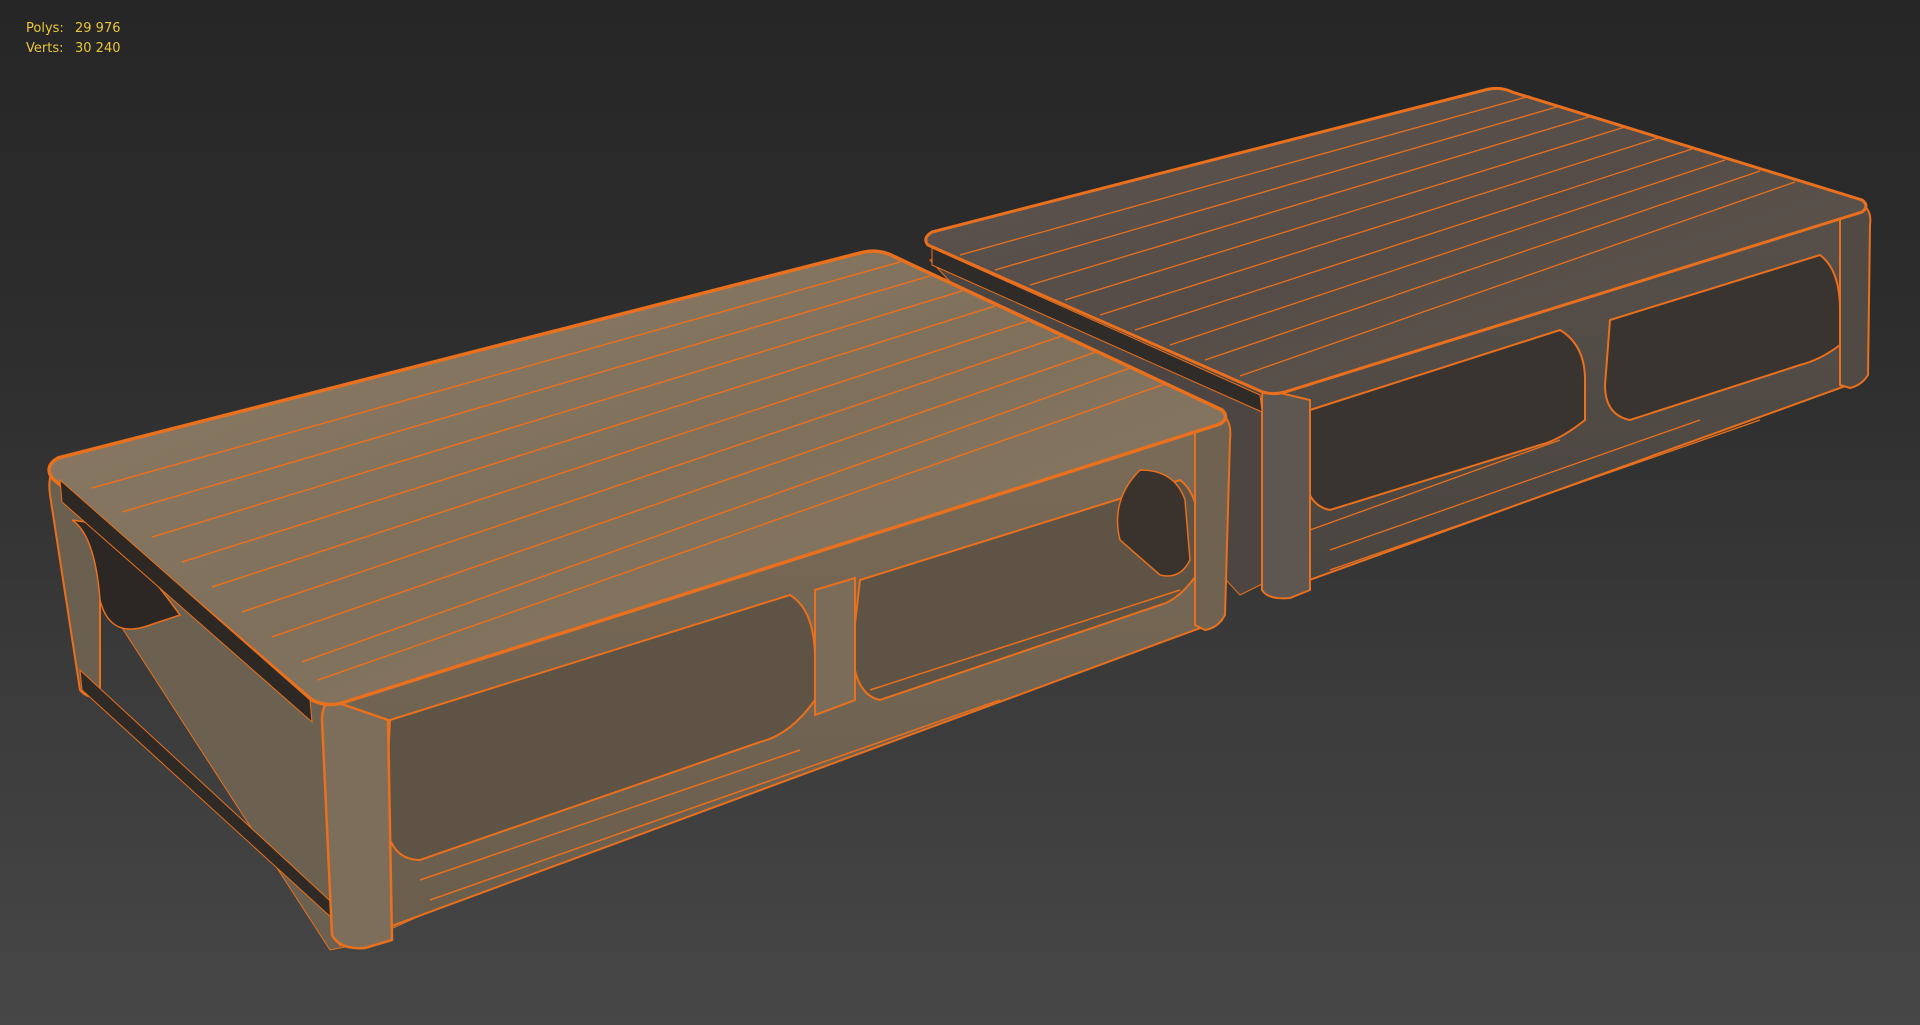 This screenshot has width=1920, height=1025. What do you see at coordinates (835, 646) in the screenshot?
I see `light-table-center-divider` at bounding box center [835, 646].